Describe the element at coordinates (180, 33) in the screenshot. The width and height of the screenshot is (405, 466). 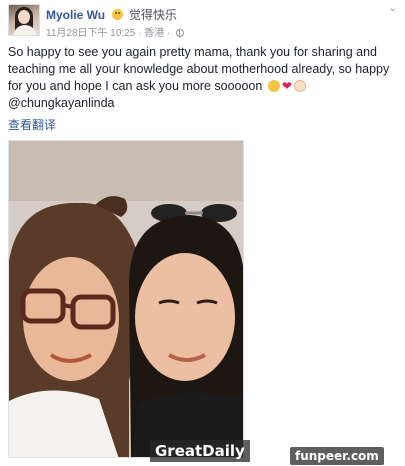
I see `globe-icon` at that location.